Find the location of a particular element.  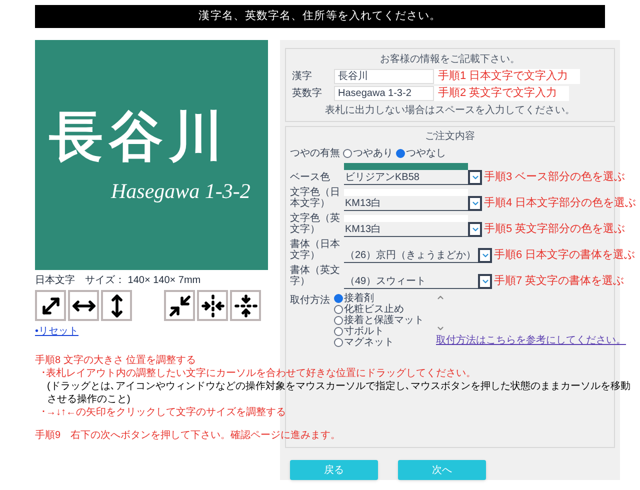

reset-link: •リセット is located at coordinates (57, 331).